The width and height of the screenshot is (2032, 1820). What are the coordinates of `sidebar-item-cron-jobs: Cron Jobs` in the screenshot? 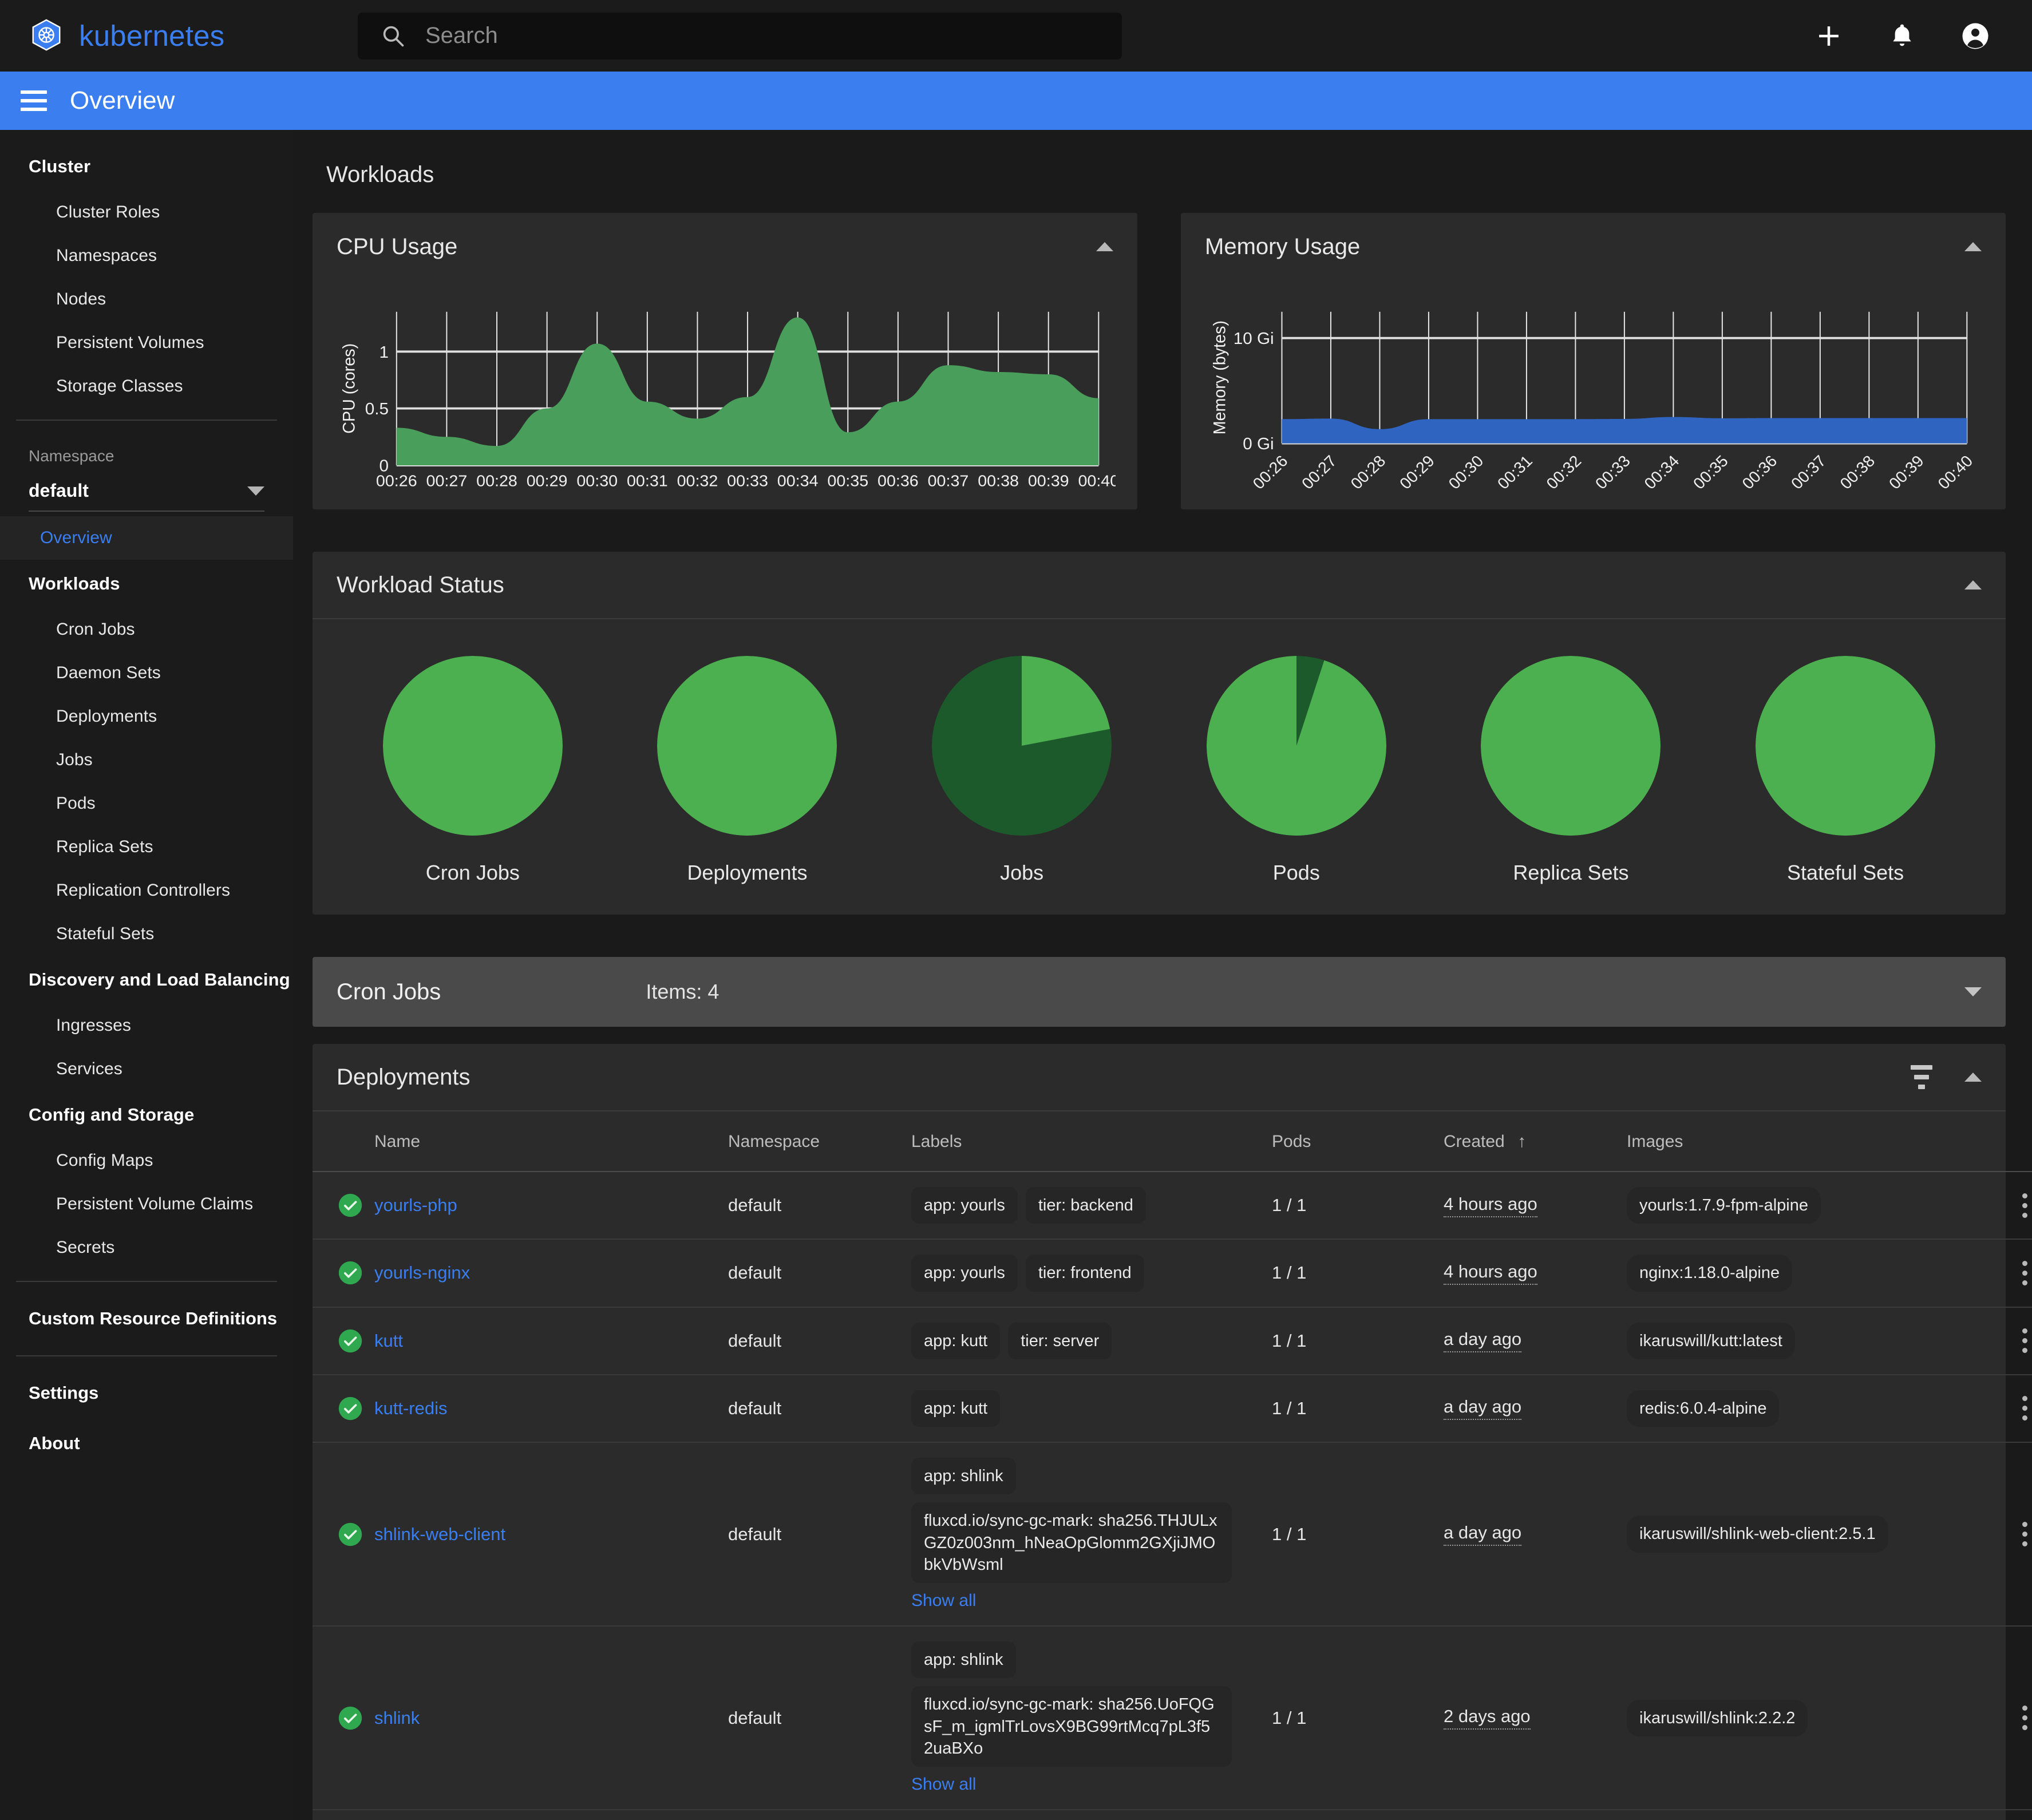 It's located at (146, 629).